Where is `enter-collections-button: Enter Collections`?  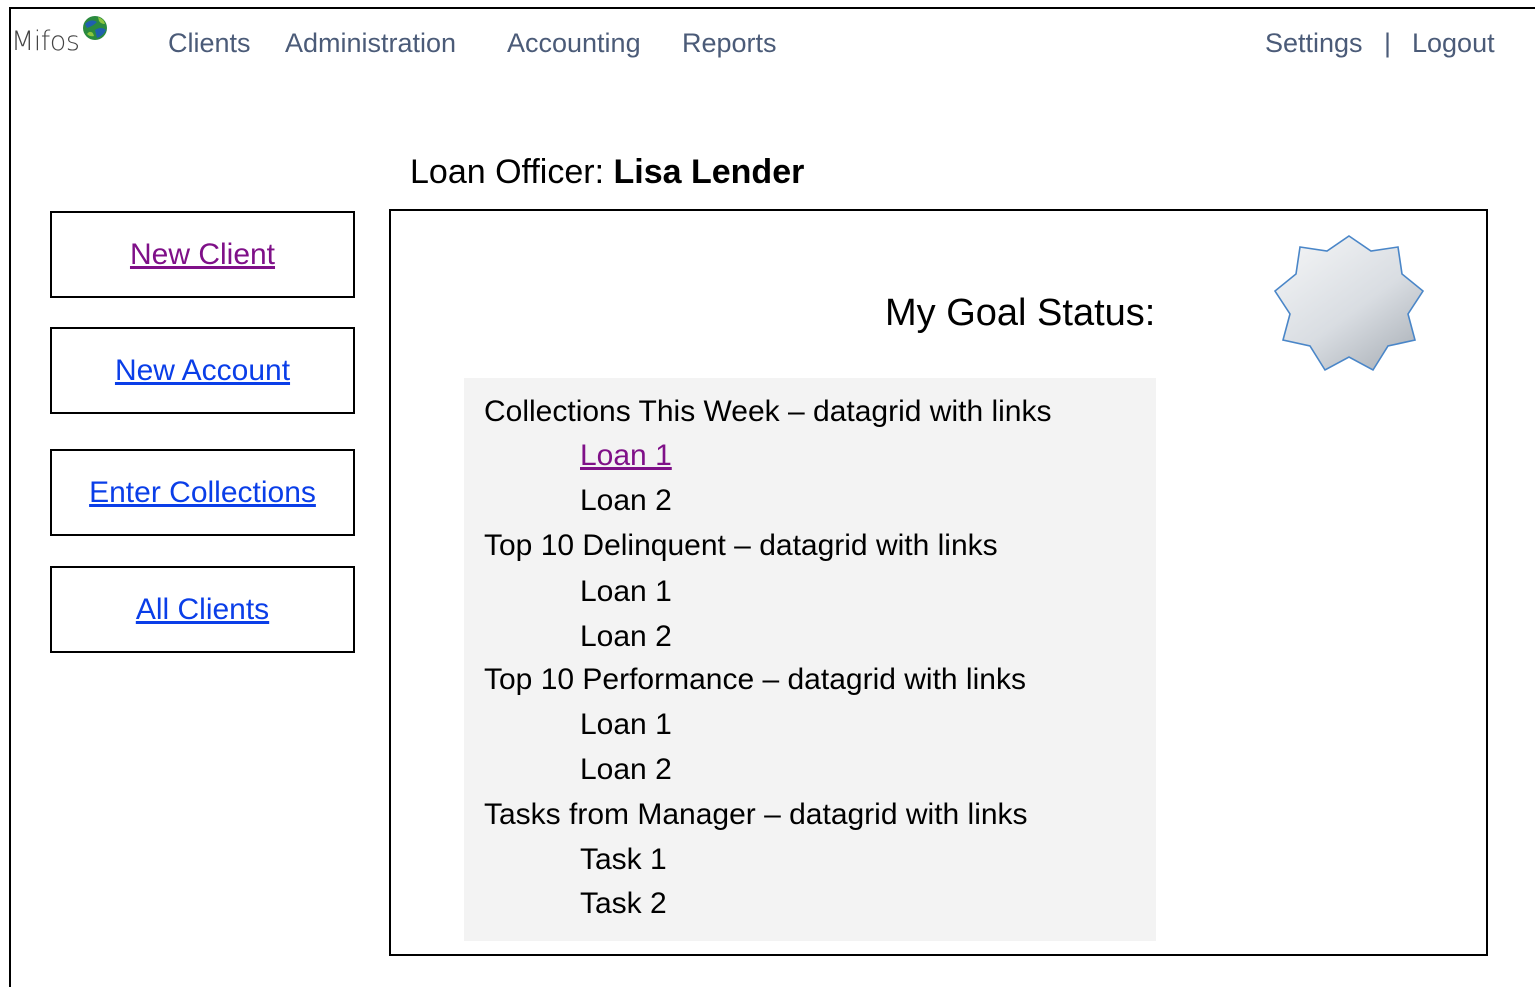 enter-collections-button: Enter Collections is located at coordinates (202, 492).